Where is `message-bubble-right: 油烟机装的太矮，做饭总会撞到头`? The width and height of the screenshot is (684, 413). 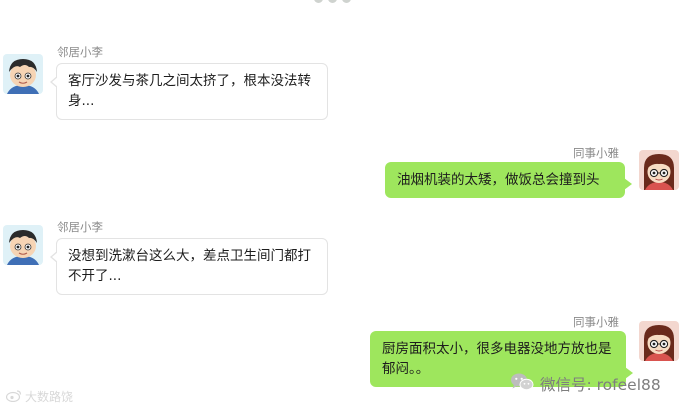
message-bubble-right: 油烟机装的太矮，做饭总会撞到头 is located at coordinates (508, 180).